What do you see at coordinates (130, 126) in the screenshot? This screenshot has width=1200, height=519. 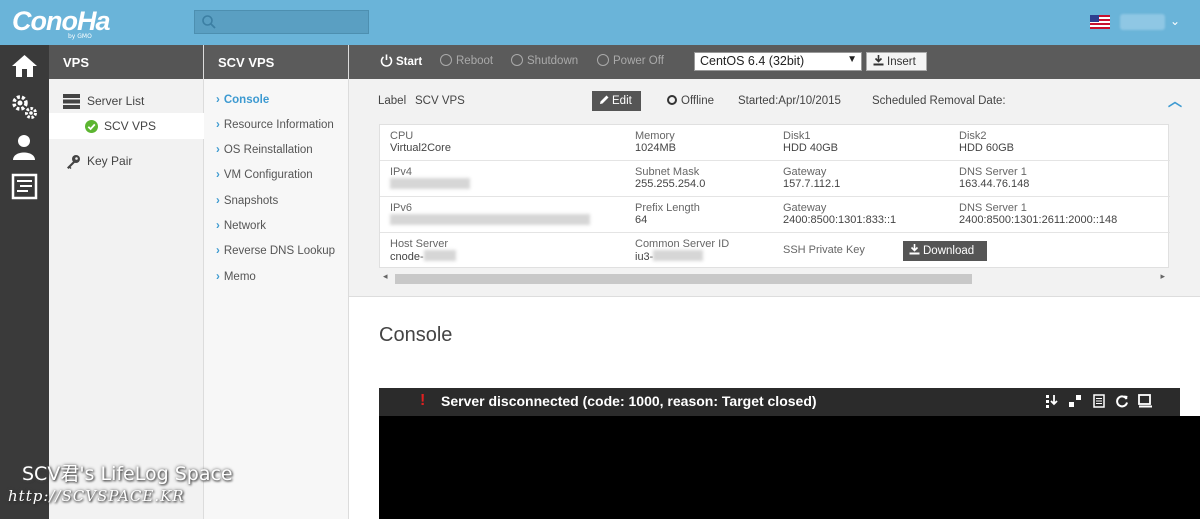 I see `scv-vps-label: SCV VPS` at bounding box center [130, 126].